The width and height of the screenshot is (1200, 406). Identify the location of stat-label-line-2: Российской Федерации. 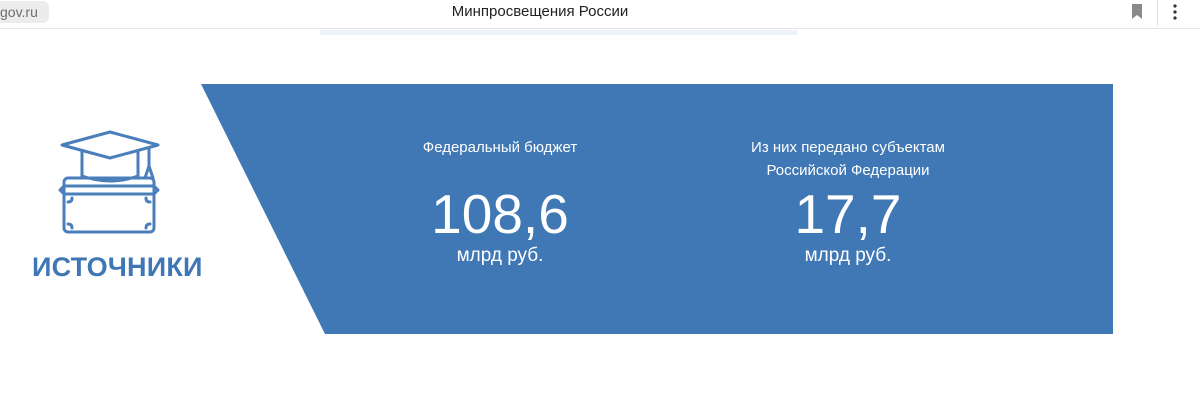
(848, 170).